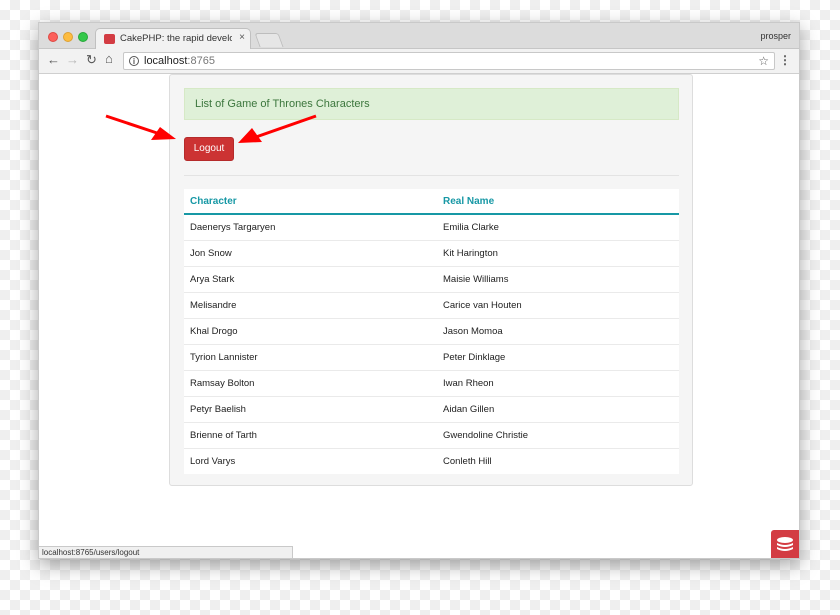  I want to click on real-name-cell: Iwan Rheon, so click(558, 383).